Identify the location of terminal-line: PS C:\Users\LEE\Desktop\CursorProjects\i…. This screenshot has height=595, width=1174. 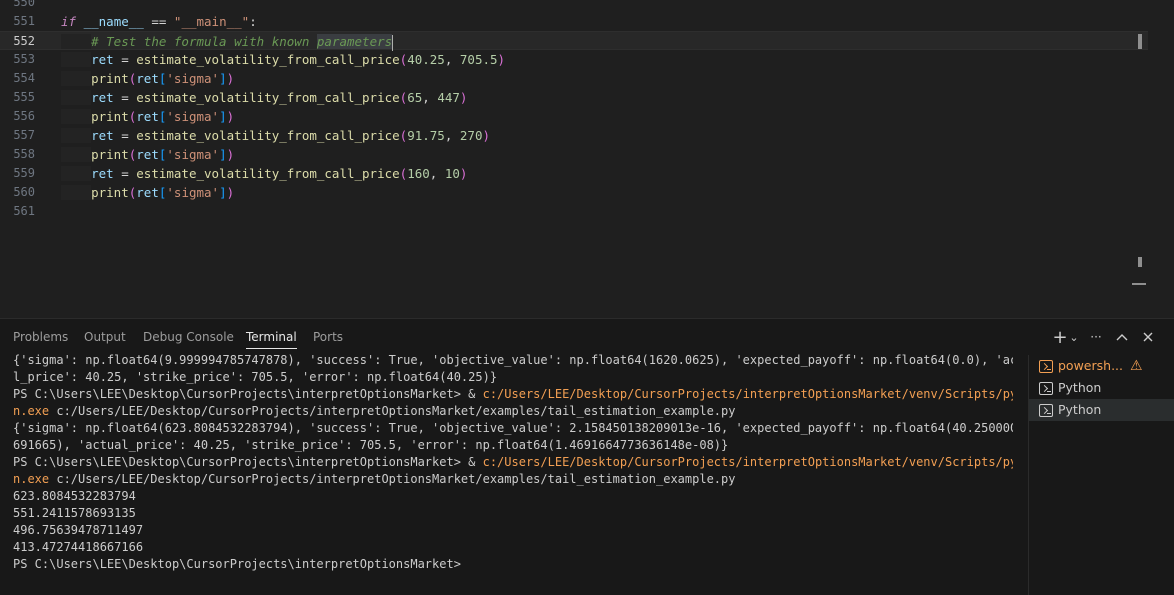
(513, 564).